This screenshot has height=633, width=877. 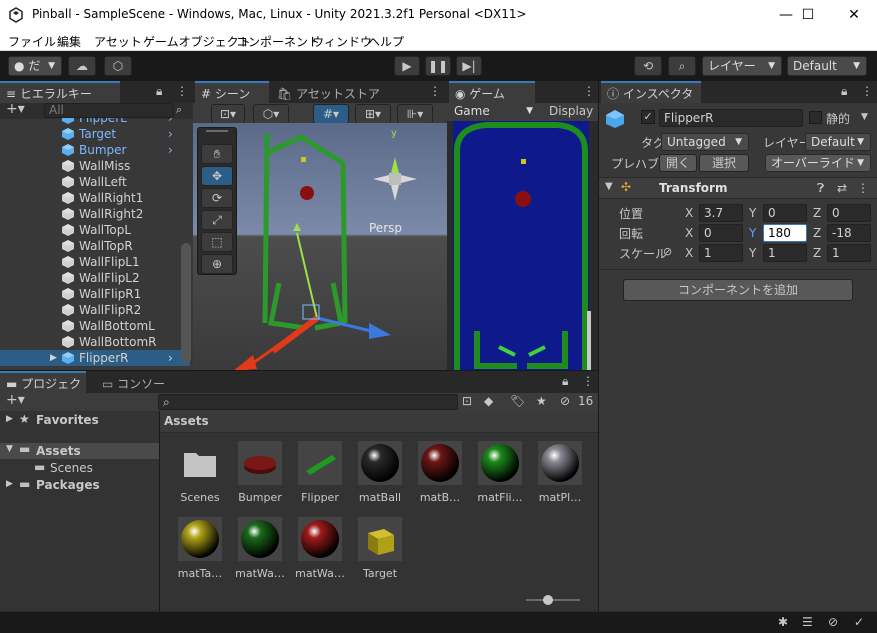 I want to click on hierarchy-item: Bumper ›, so click(x=95, y=150).